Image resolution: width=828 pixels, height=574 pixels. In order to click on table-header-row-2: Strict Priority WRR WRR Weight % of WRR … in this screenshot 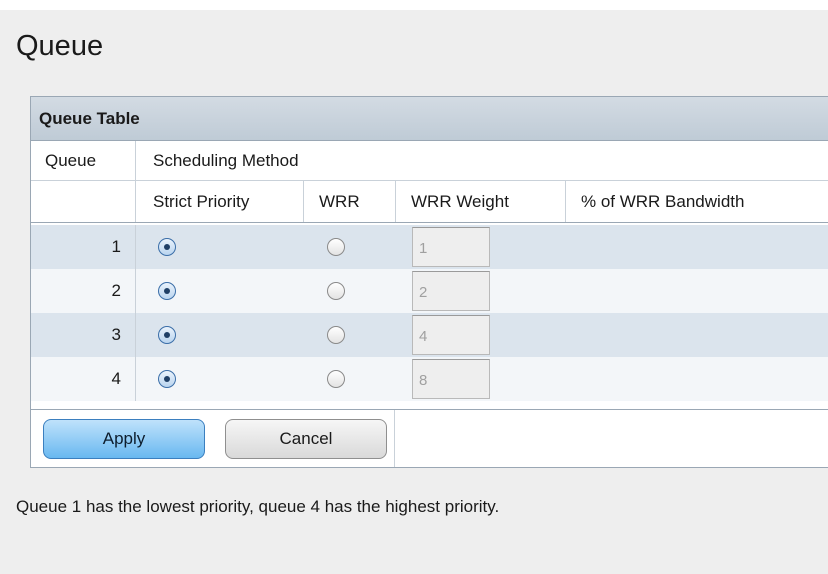, I will do `click(429, 202)`.